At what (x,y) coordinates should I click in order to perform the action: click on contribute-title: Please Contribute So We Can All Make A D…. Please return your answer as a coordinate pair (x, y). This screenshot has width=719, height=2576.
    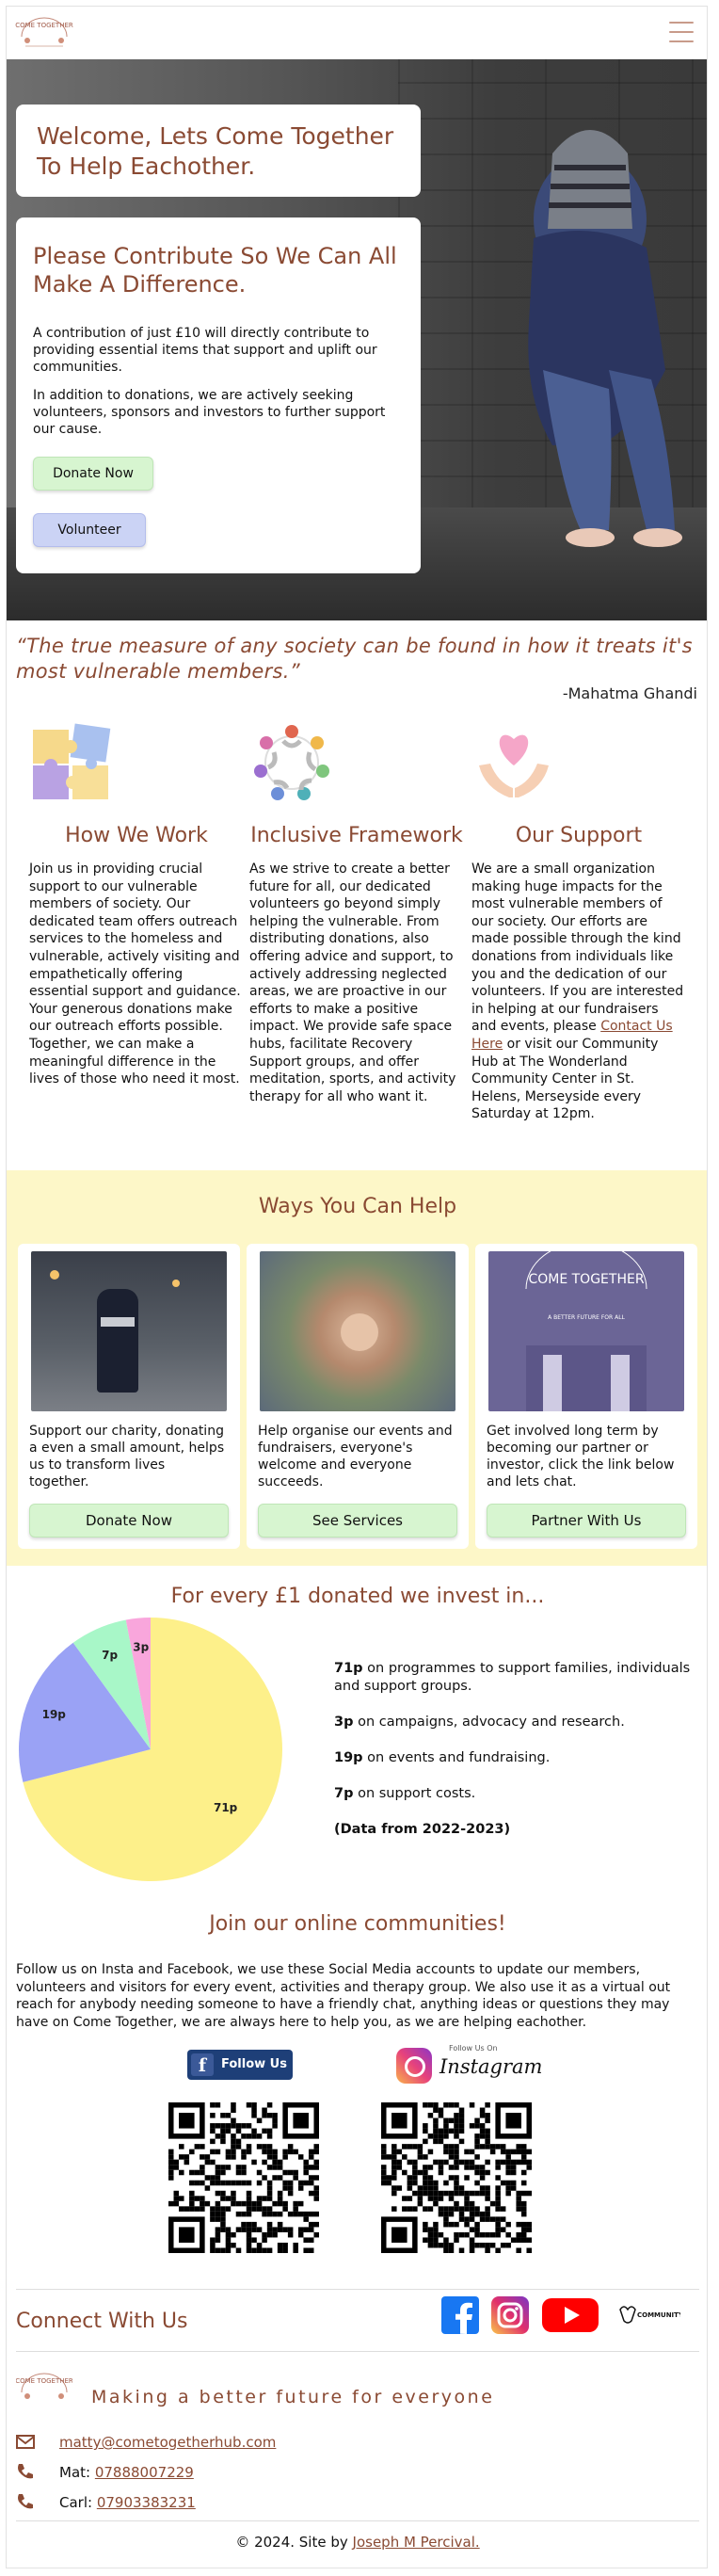
    Looking at the image, I should click on (215, 270).